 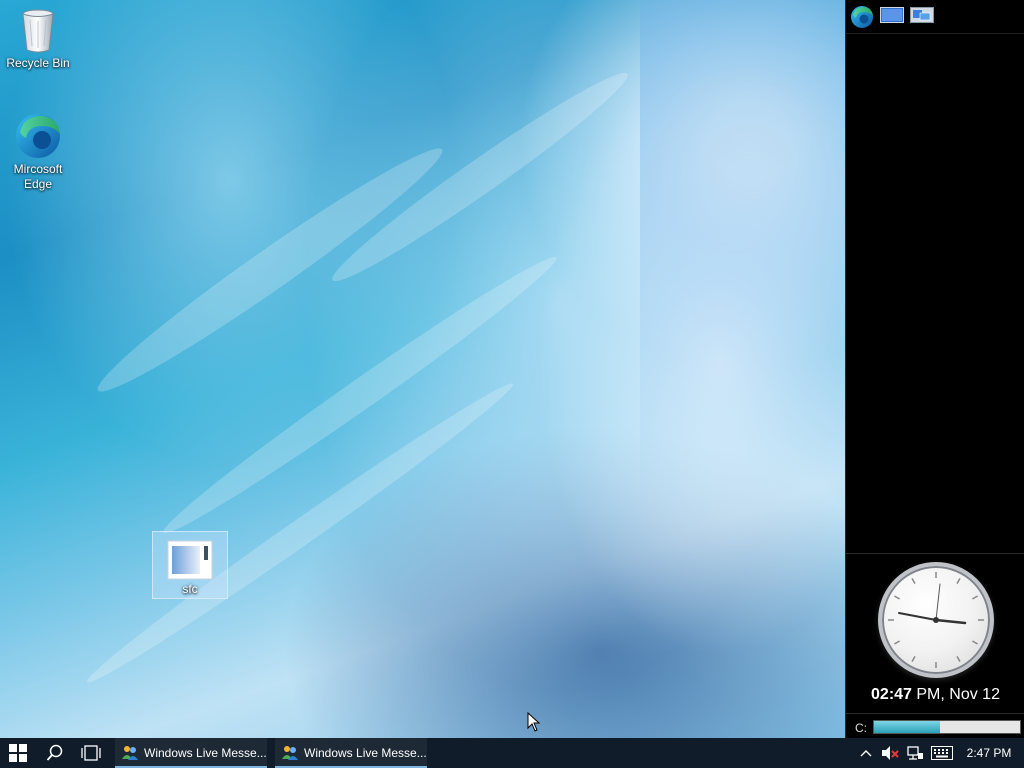 What do you see at coordinates (907, 727) in the screenshot?
I see `drive-usage-fill` at bounding box center [907, 727].